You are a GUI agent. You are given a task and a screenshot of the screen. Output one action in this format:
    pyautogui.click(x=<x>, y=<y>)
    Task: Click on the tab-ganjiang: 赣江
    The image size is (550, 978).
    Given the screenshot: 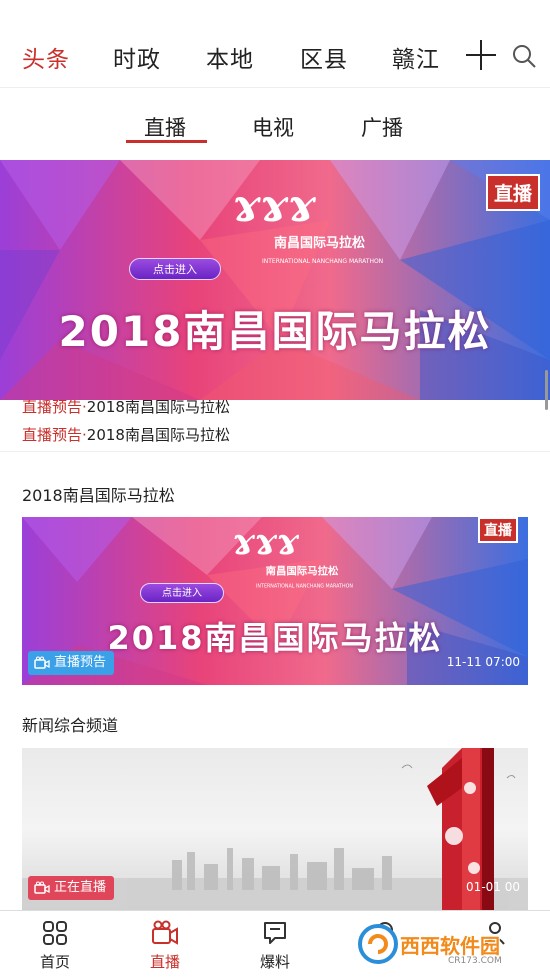 What is the action you would take?
    pyautogui.click(x=416, y=57)
    